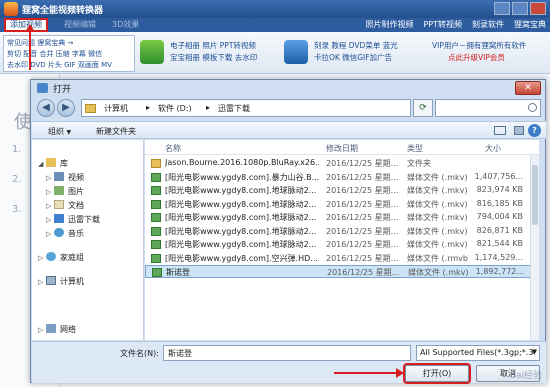 This screenshot has width=550, height=387. Describe the element at coordinates (72, 281) in the screenshot. I see `nav-label: 计算机` at that location.